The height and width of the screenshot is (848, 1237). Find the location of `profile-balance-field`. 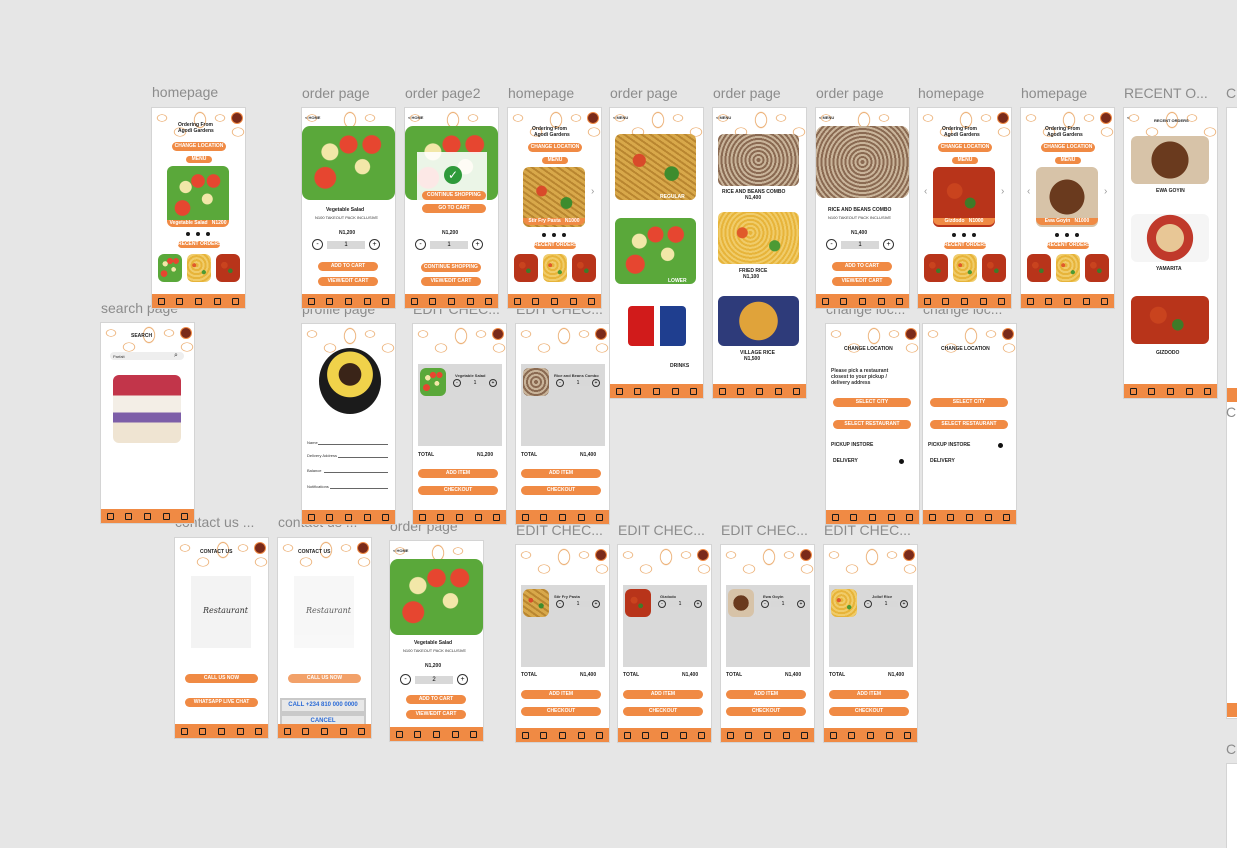

profile-balance-field is located at coordinates (356, 472).